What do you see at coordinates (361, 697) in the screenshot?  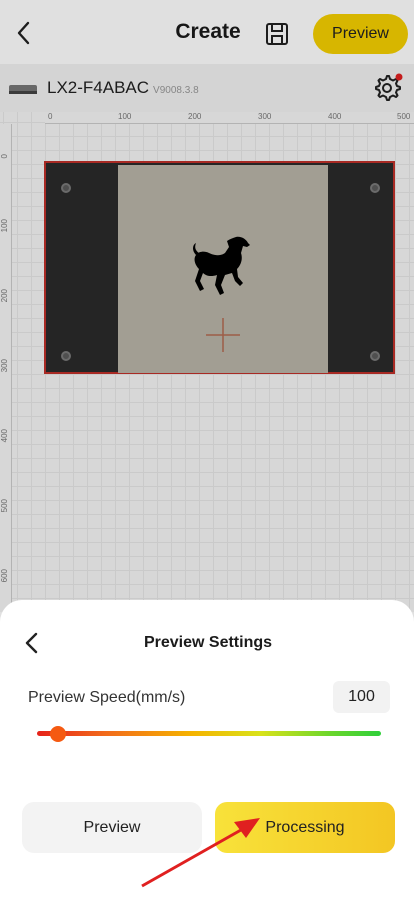 I see `speed-value-input: 100` at bounding box center [361, 697].